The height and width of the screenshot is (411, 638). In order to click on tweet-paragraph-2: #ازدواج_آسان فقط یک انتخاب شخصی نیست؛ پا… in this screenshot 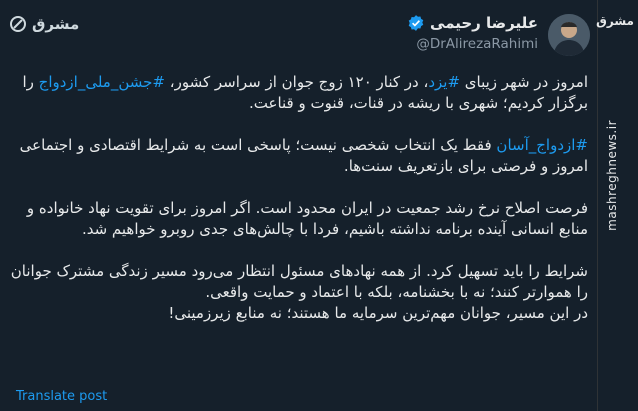, I will do `click(294, 156)`.